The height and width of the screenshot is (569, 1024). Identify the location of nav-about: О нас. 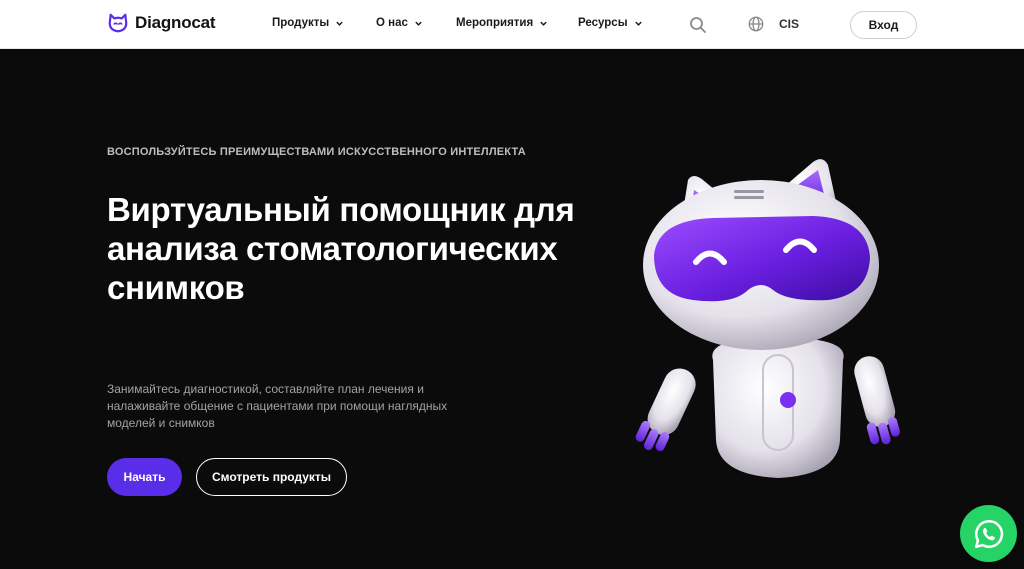
(399, 23).